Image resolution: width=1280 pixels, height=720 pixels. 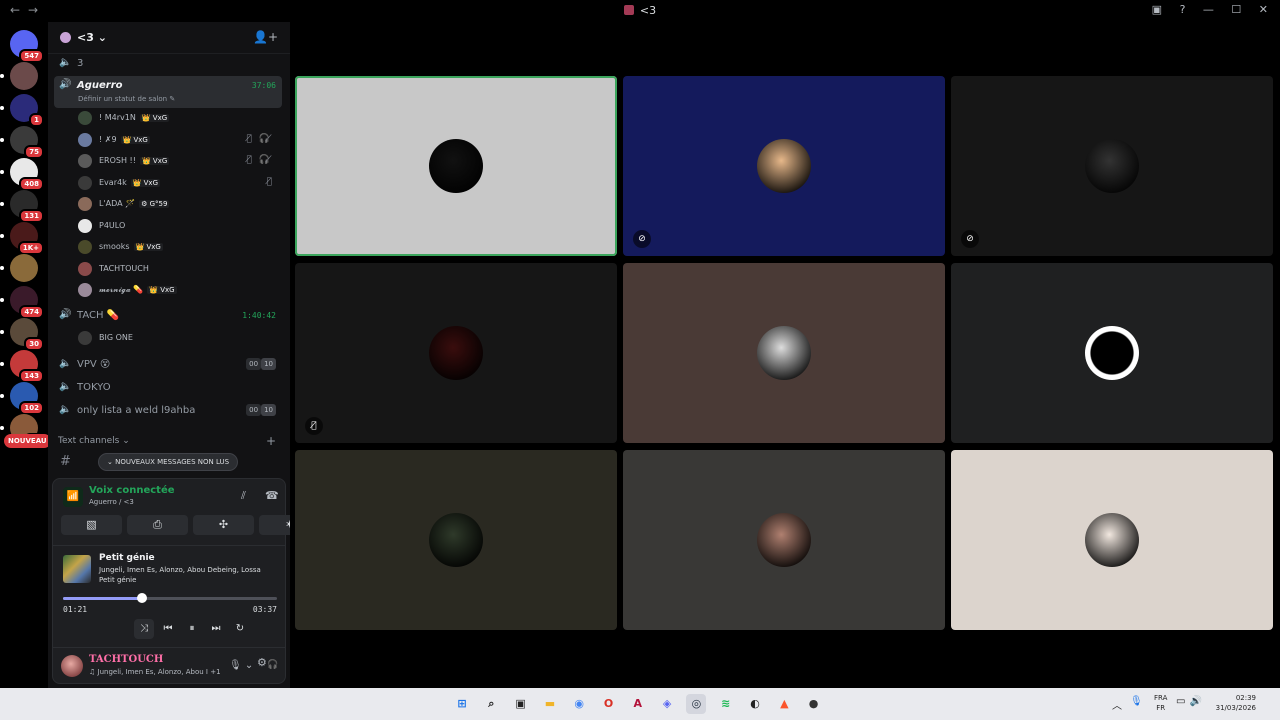 What do you see at coordinates (784, 704) in the screenshot?
I see `brave-icon: ▲` at bounding box center [784, 704].